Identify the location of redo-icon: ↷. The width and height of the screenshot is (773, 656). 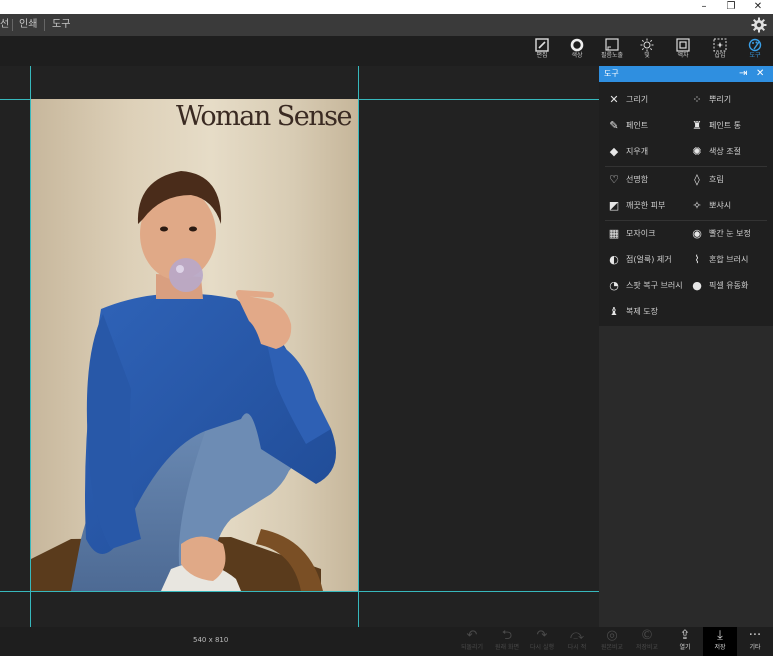
(542, 635).